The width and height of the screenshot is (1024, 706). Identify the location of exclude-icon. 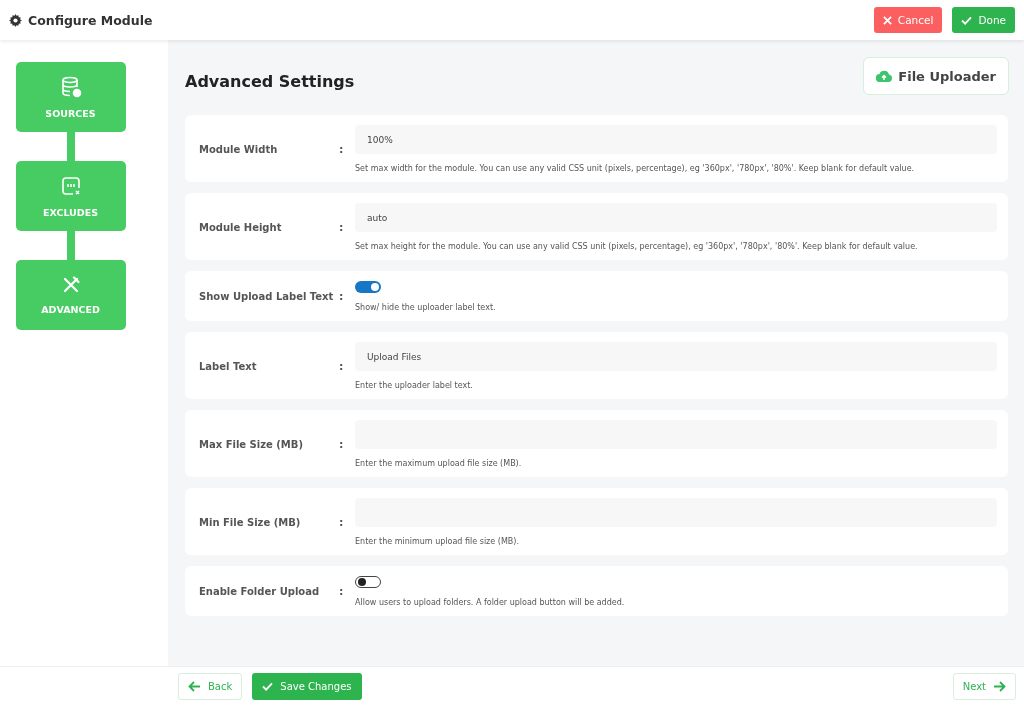
(70, 185).